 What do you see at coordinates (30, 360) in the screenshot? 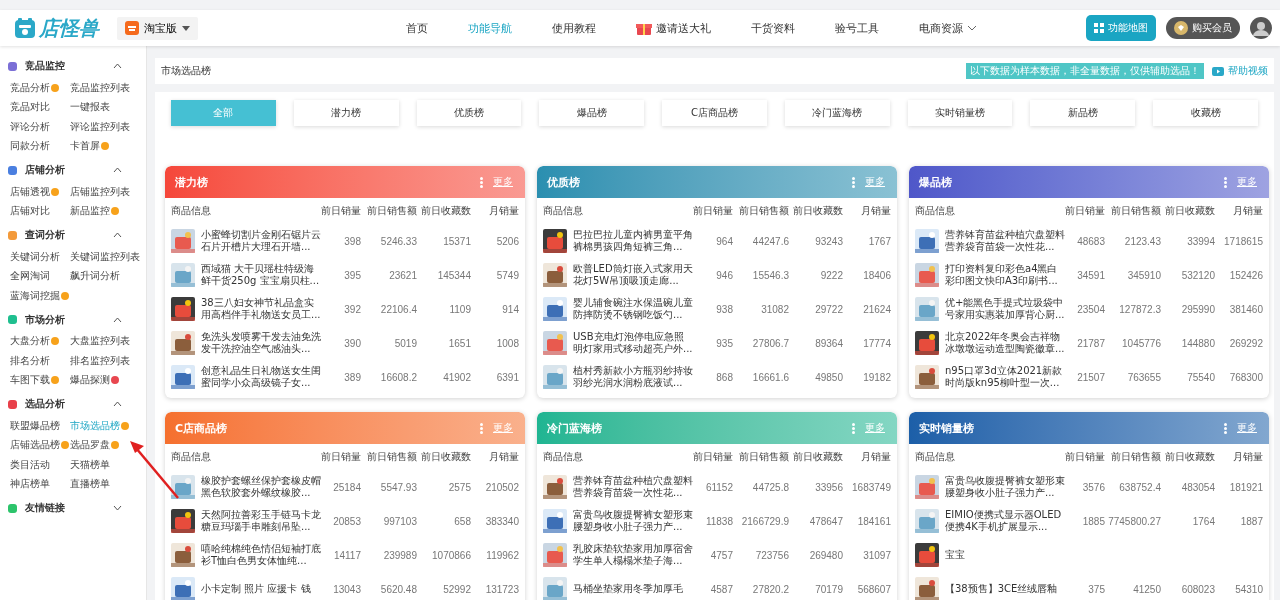
I see `sidebar-link: 排名分析` at bounding box center [30, 360].